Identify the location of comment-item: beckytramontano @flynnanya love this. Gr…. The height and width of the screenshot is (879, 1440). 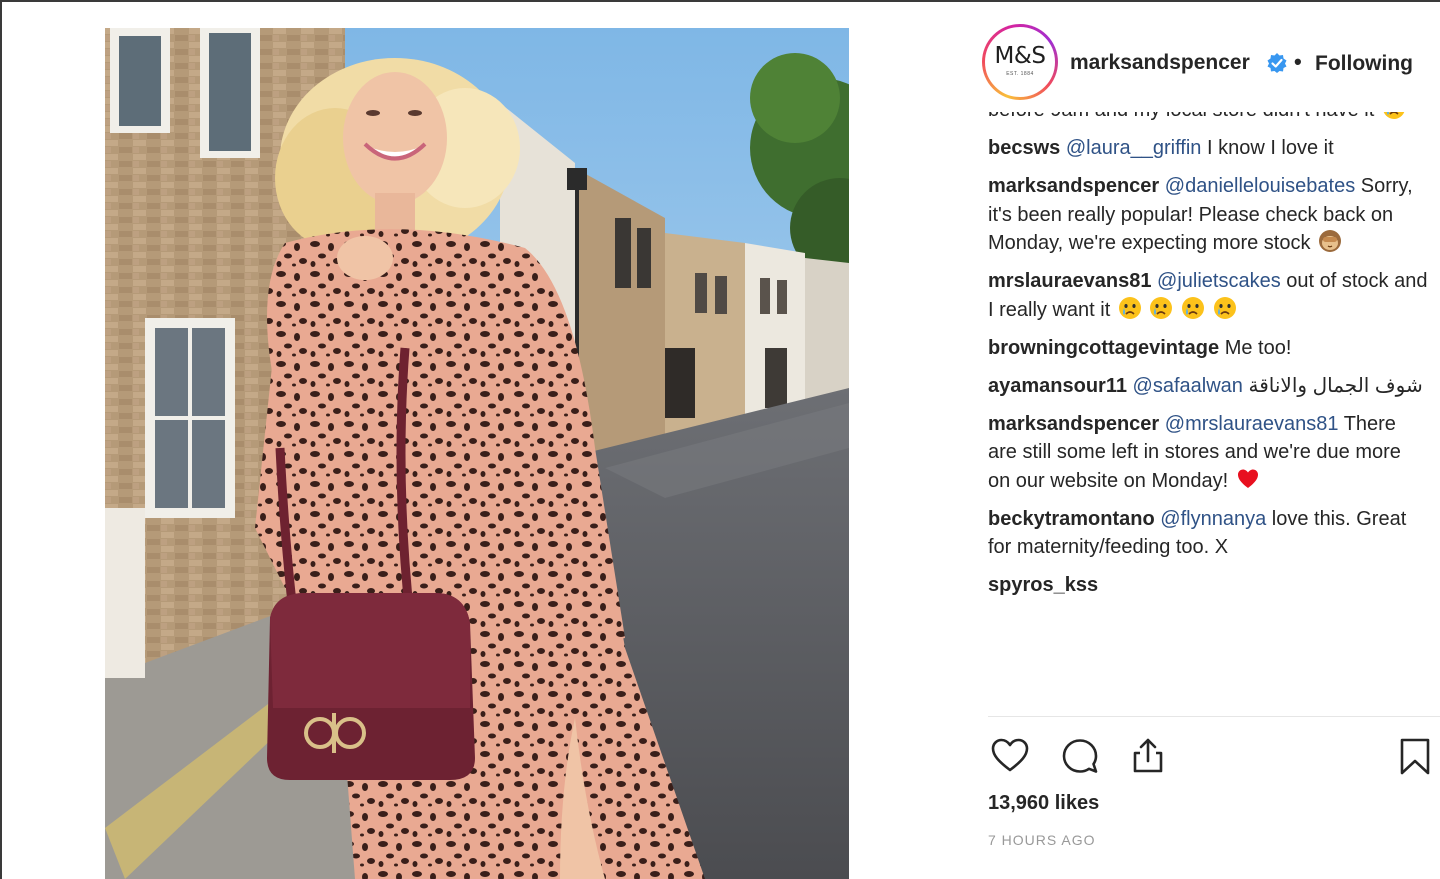
(1208, 533).